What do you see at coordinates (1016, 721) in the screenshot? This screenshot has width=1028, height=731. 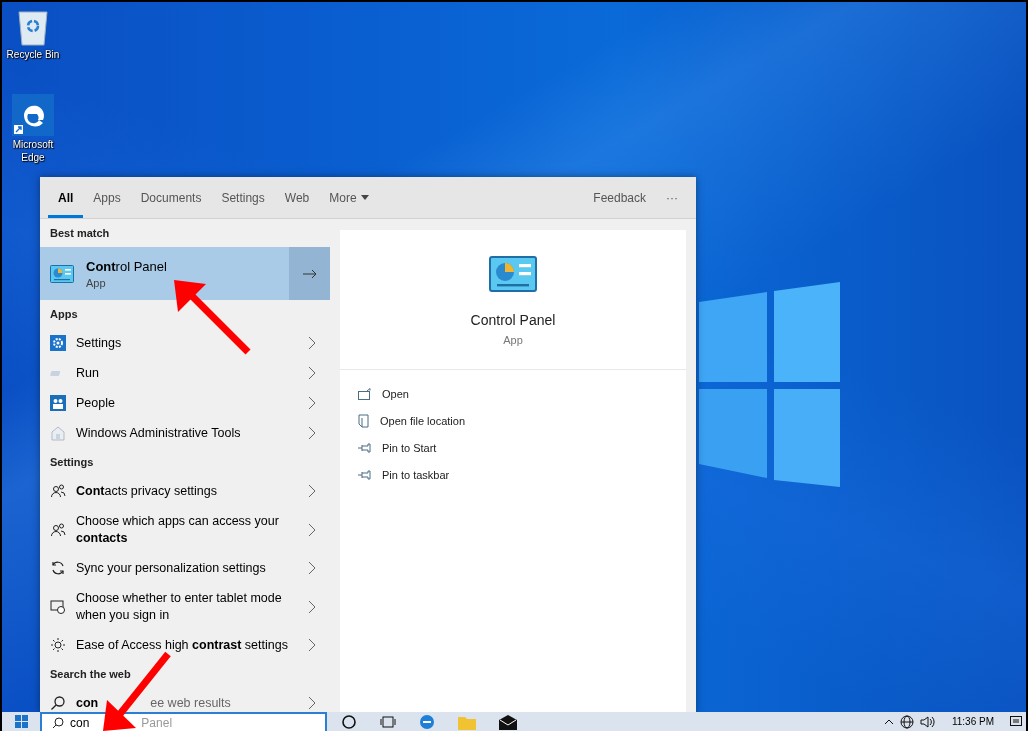 I see `notification-icon` at bounding box center [1016, 721].